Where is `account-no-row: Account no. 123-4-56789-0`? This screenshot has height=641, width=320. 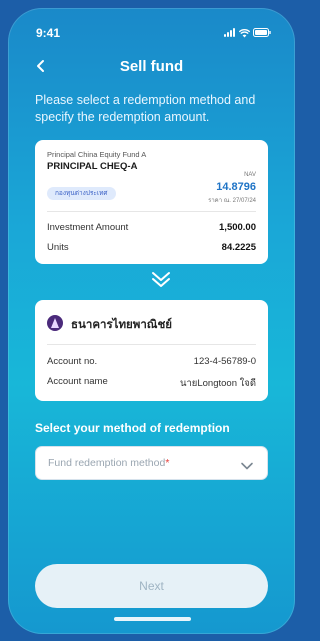
account-no-row: Account no. 123-4-56789-0 is located at coordinates (151, 361).